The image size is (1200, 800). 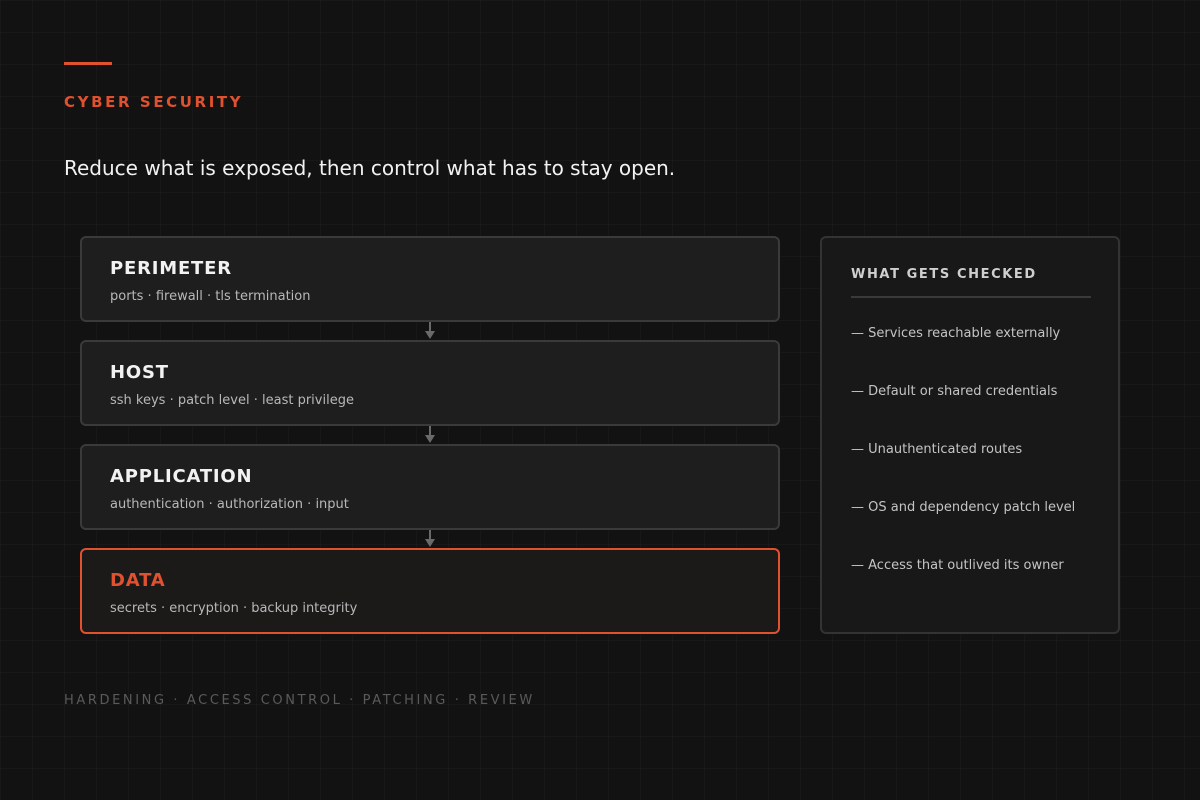 What do you see at coordinates (154, 102) in the screenshot?
I see `section-eyebrow: CYBER SECURITY` at bounding box center [154, 102].